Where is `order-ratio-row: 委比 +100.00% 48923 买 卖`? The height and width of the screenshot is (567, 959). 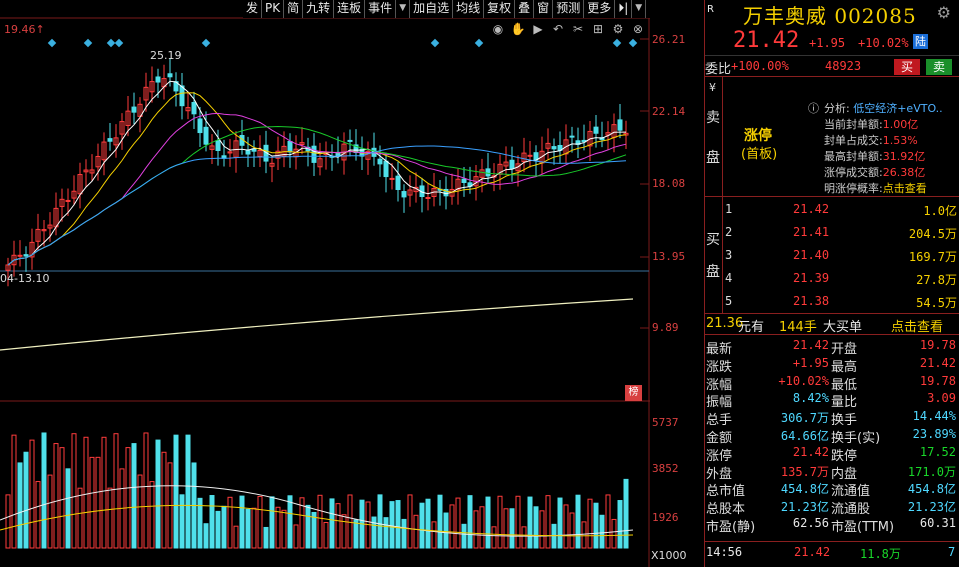
order-ratio-row: 委比 +100.00% 48923 买 卖 is located at coordinates (832, 66).